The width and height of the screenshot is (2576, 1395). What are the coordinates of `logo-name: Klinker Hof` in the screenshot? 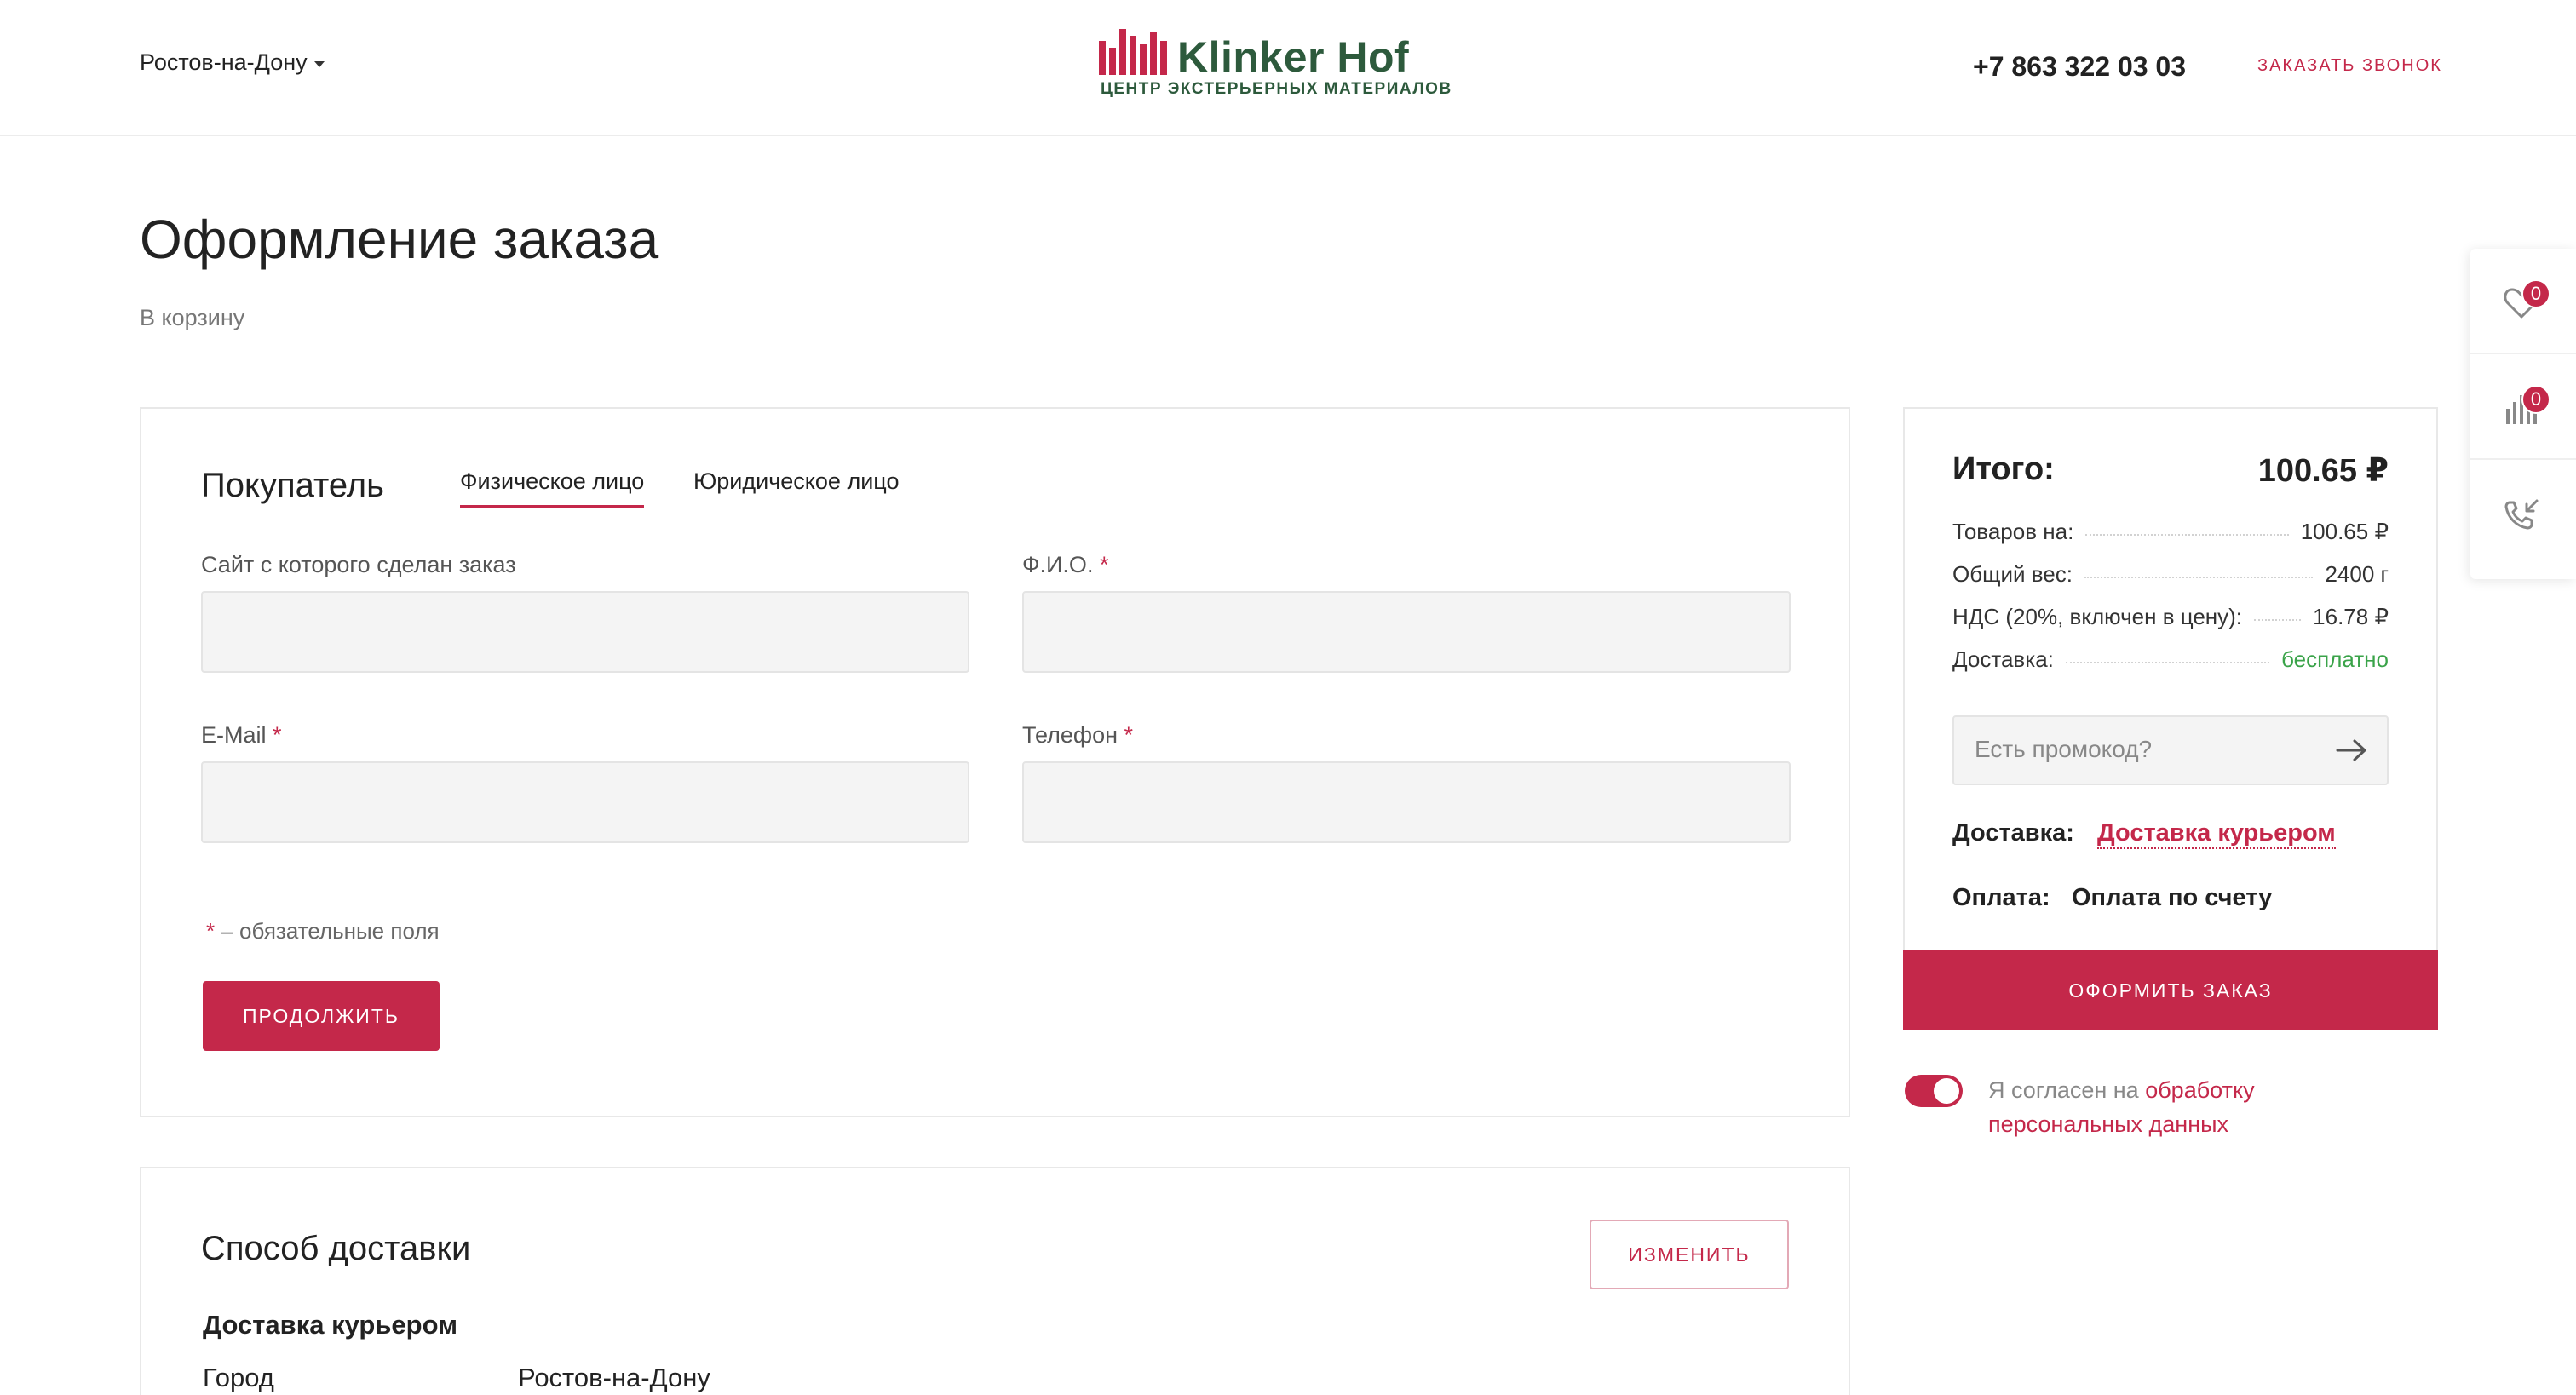 It's located at (1293, 57).